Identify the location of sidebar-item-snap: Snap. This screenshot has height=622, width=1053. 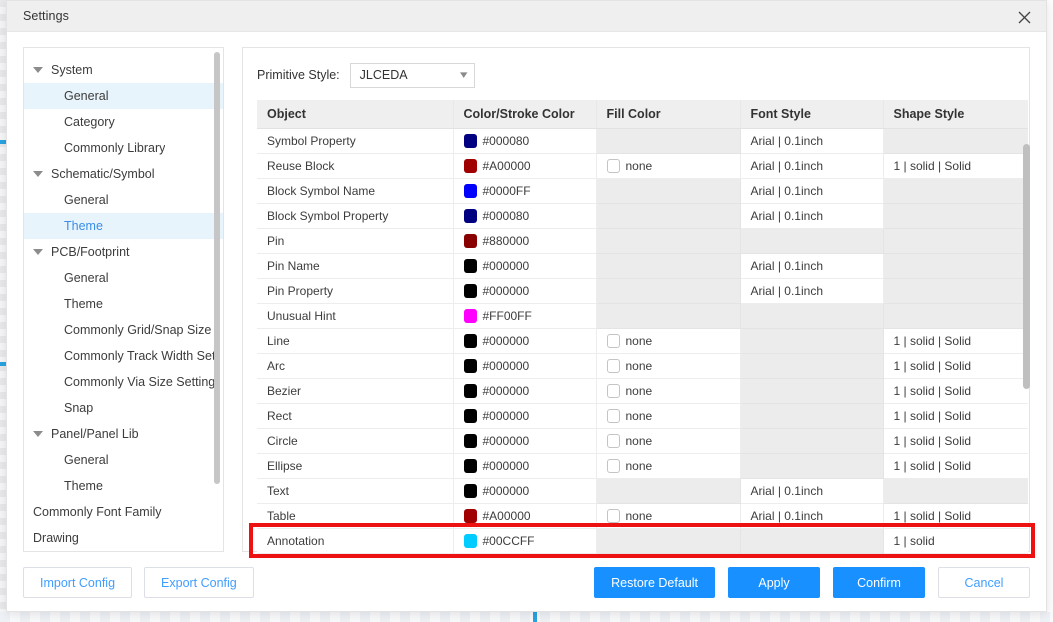
(123, 408).